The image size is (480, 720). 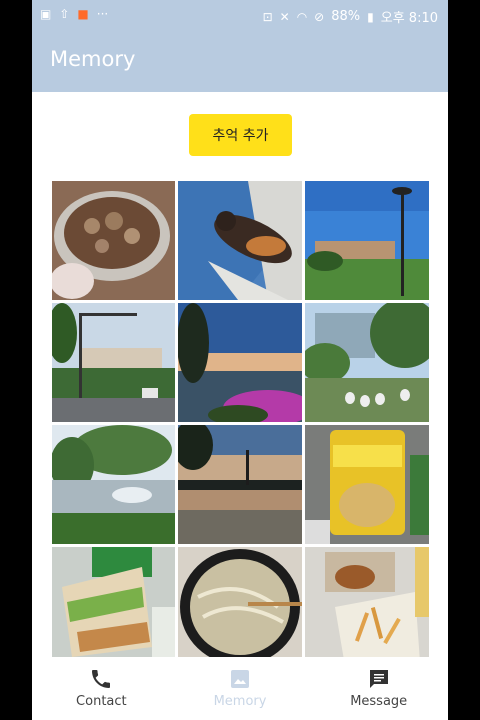 I want to click on nav-contact: Contact, so click(x=101, y=688).